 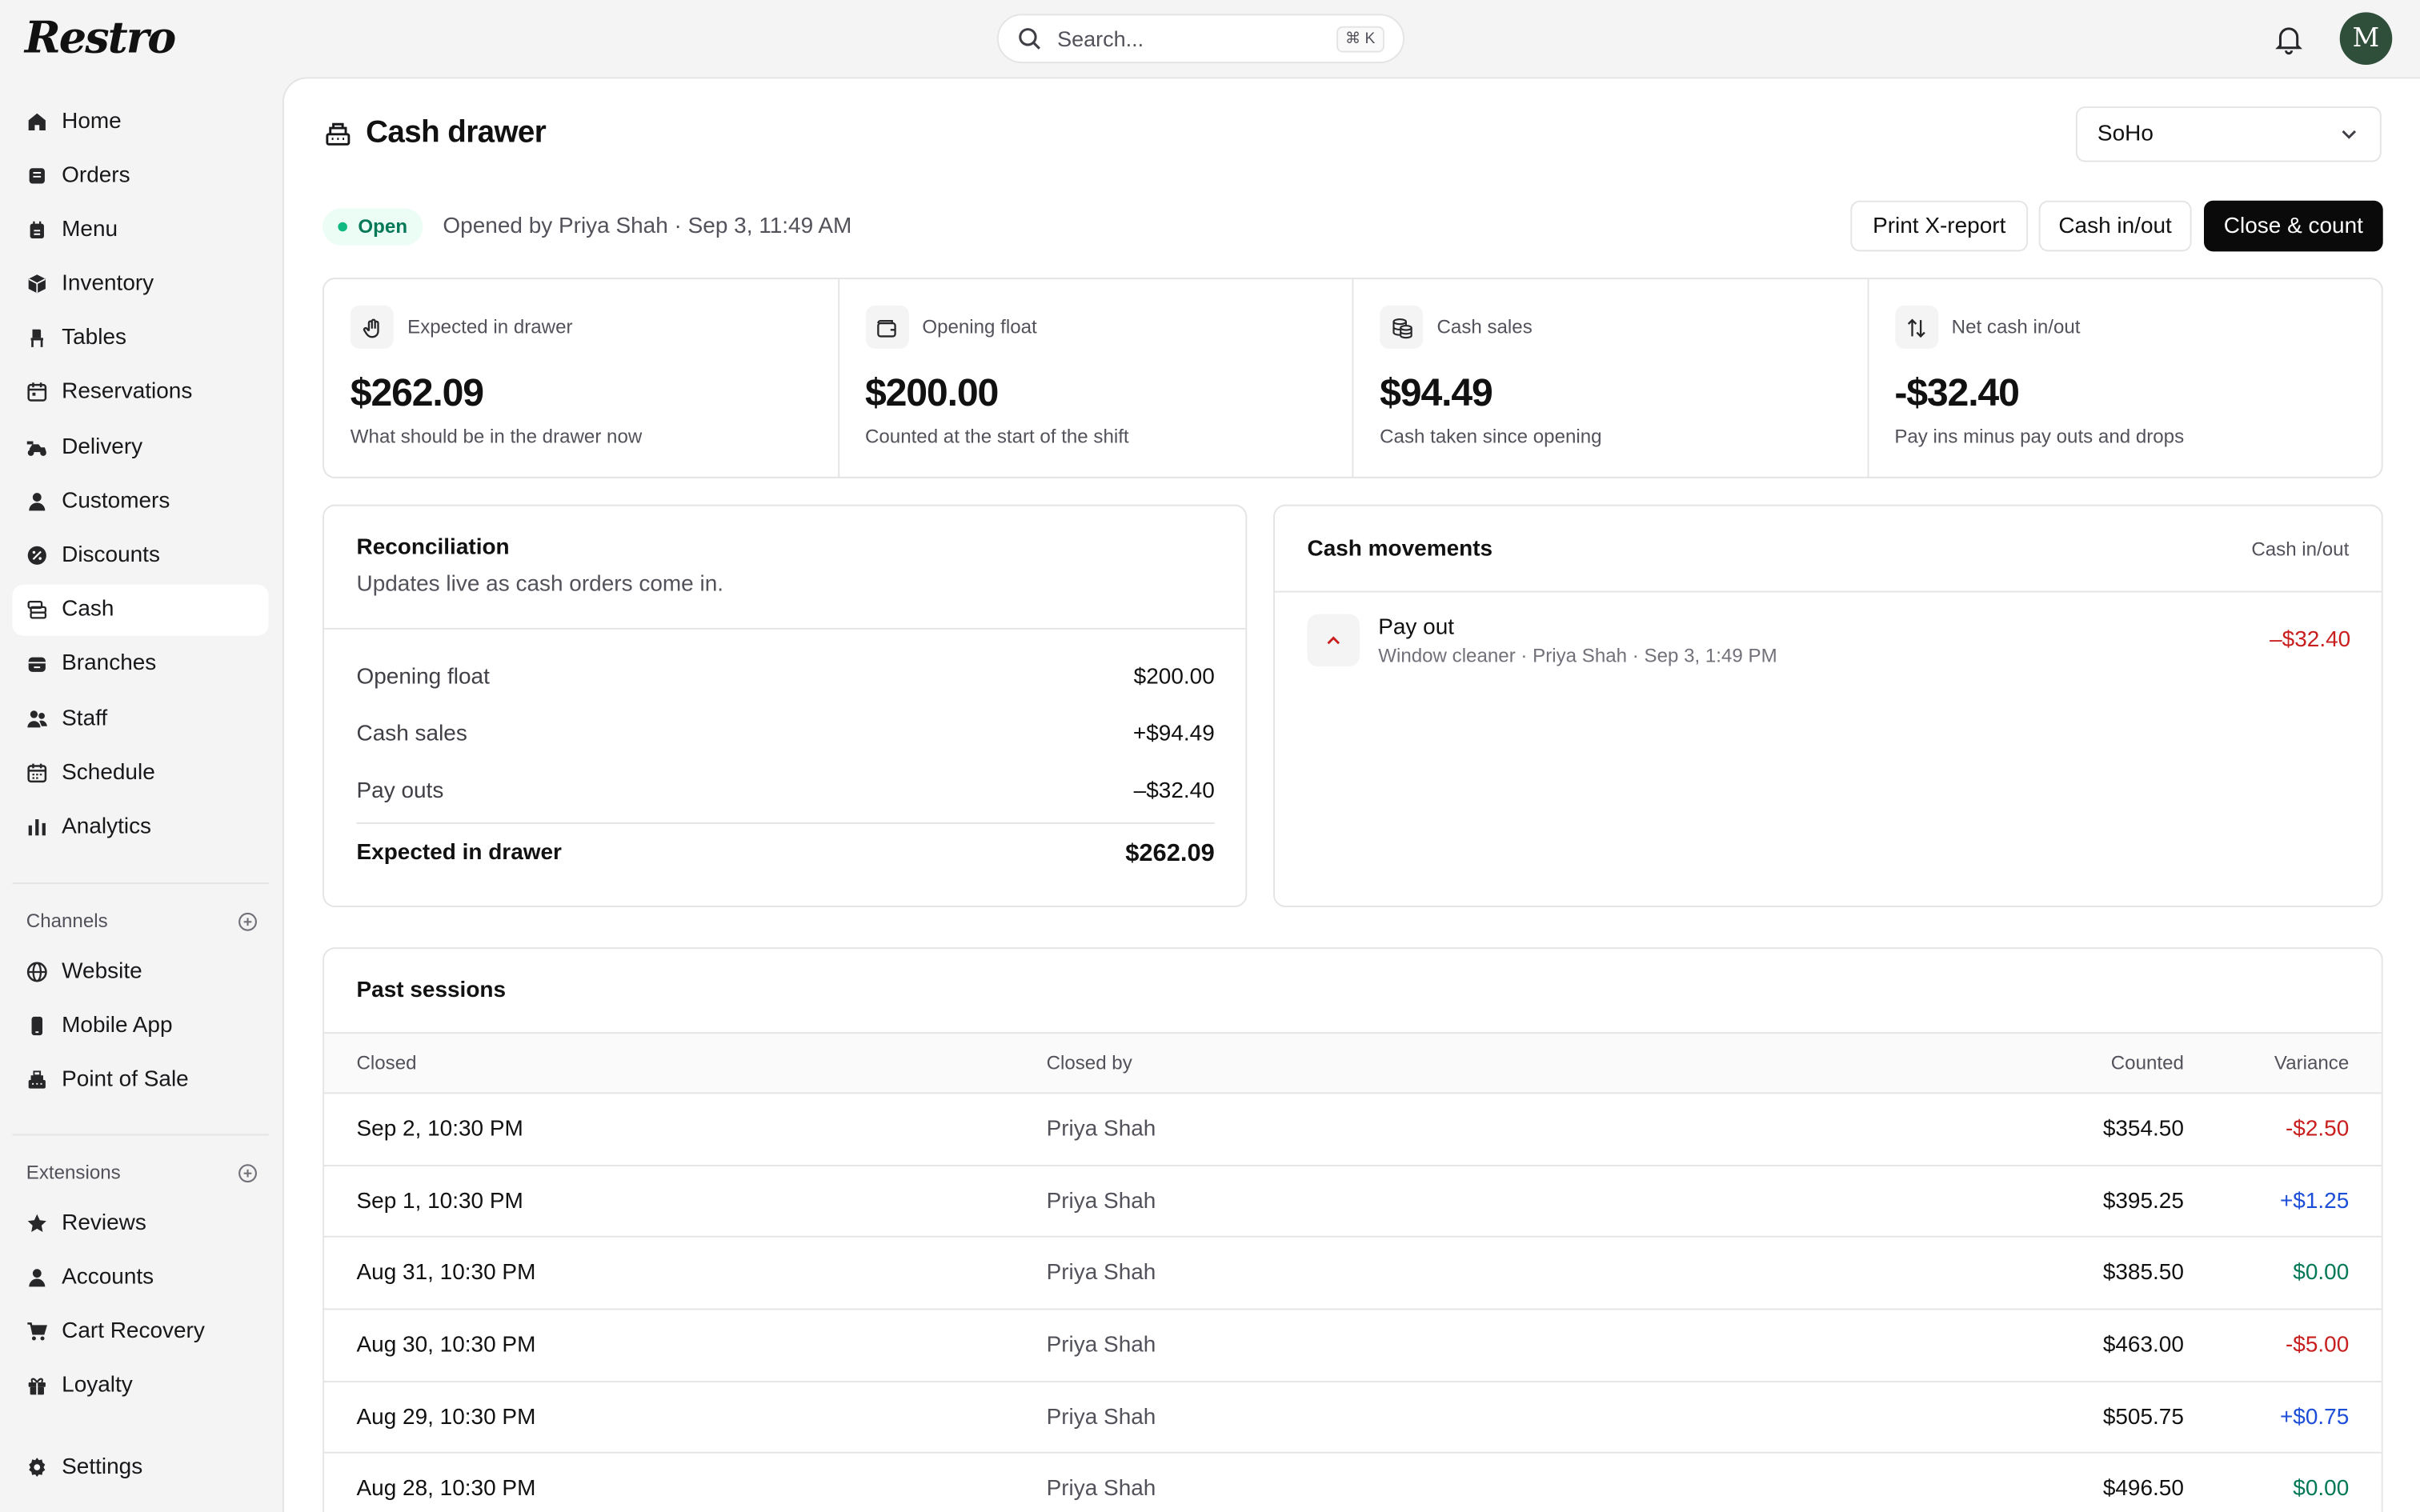 What do you see at coordinates (37, 827) in the screenshot?
I see `analytics-icon` at bounding box center [37, 827].